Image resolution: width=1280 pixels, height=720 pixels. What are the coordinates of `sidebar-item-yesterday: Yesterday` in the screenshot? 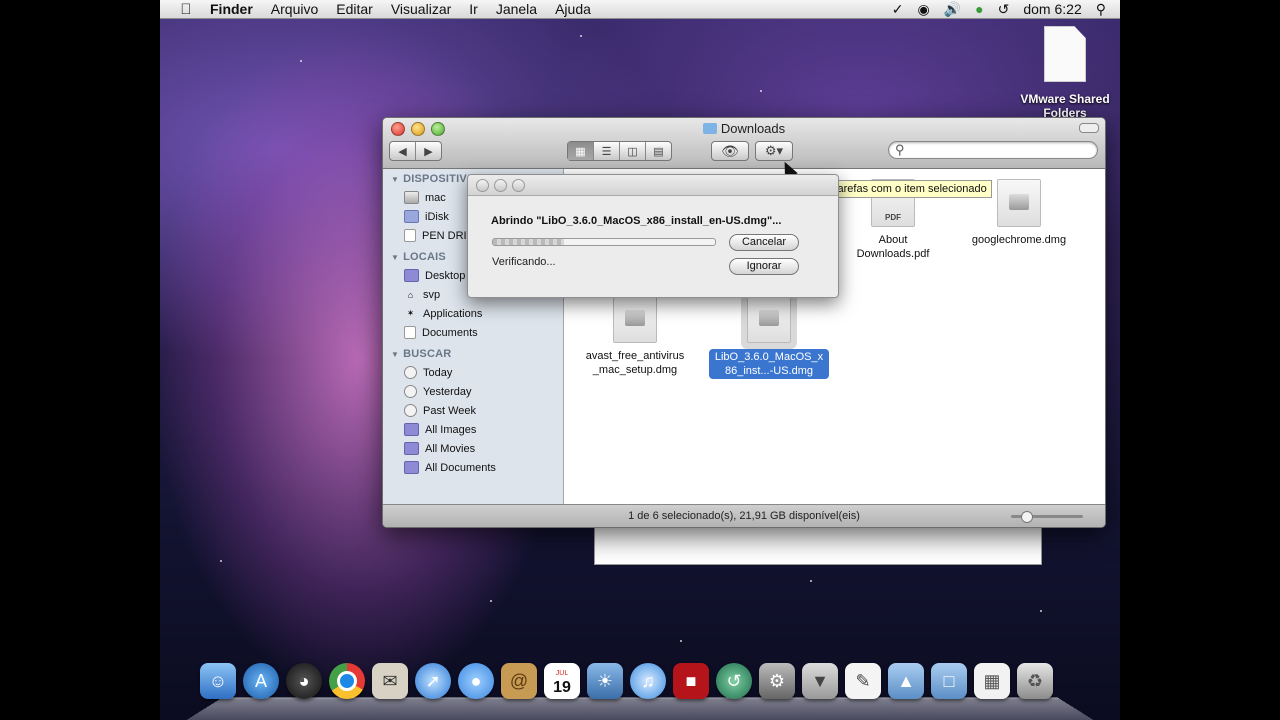 It's located at (473, 391).